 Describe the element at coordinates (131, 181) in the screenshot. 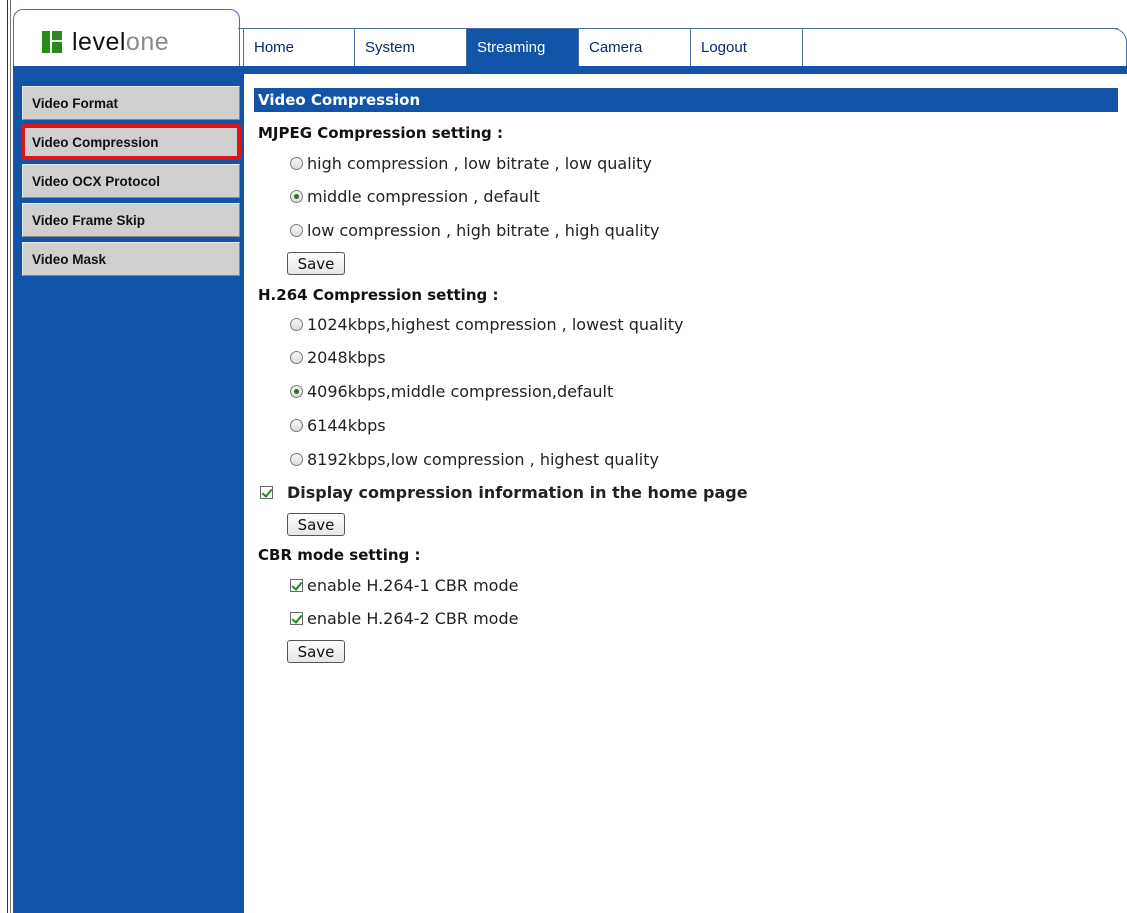

I see `sidebar-item-video-ocx-protocol: Video OCX Protocol` at that location.